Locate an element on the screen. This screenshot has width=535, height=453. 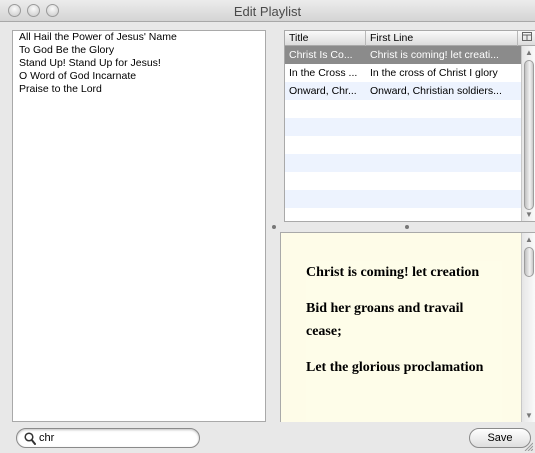
search-field: chr is located at coordinates (108, 438).